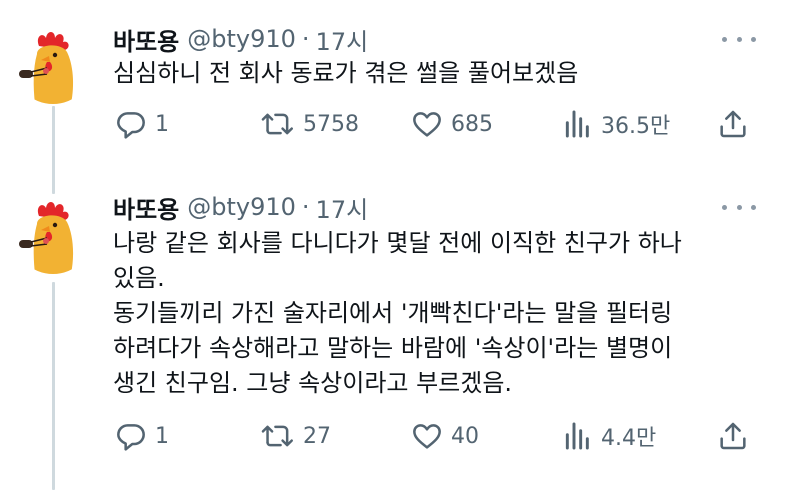  What do you see at coordinates (331, 124) in the screenshot?
I see `retweet-count: 5758` at bounding box center [331, 124].